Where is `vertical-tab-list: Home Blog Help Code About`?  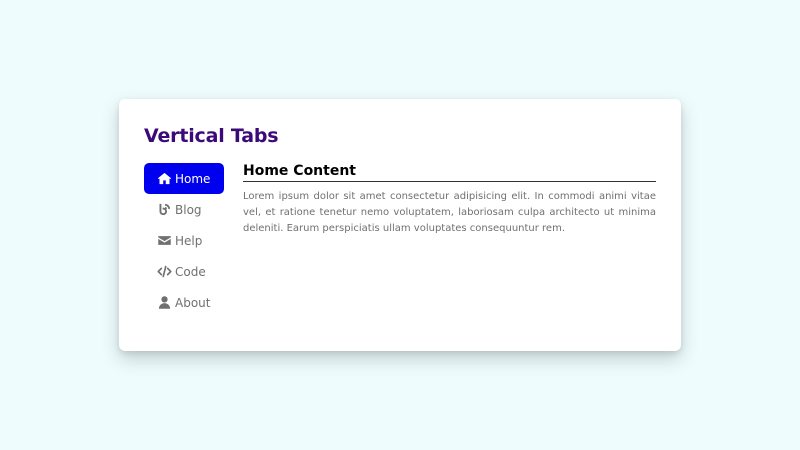
vertical-tab-list: Home Blog Help Code About is located at coordinates (184, 240).